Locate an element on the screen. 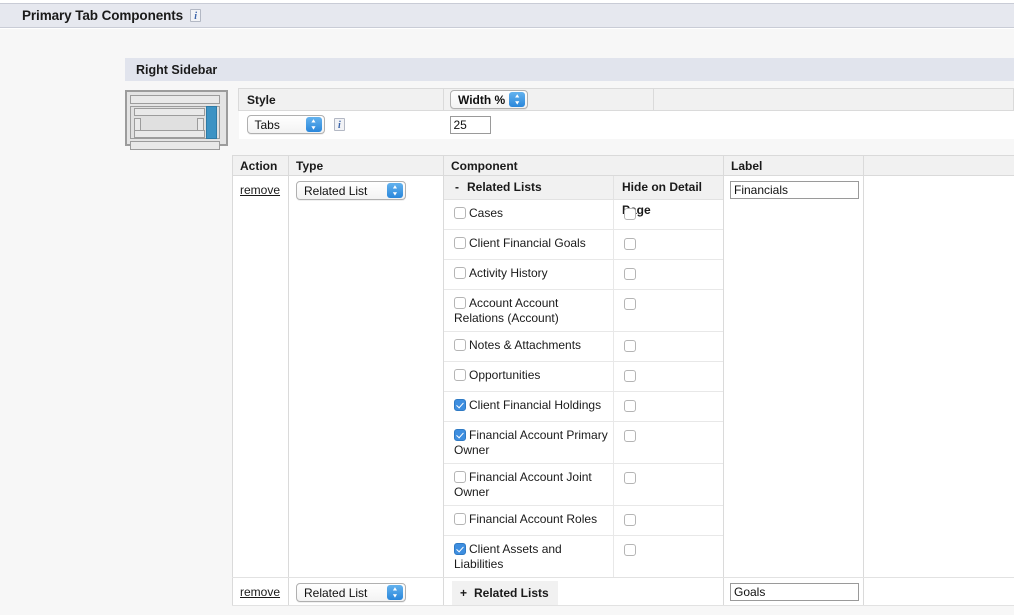 The width and height of the screenshot is (1014, 615). related-list-label: Financial Account Primary Owner is located at coordinates (531, 442).